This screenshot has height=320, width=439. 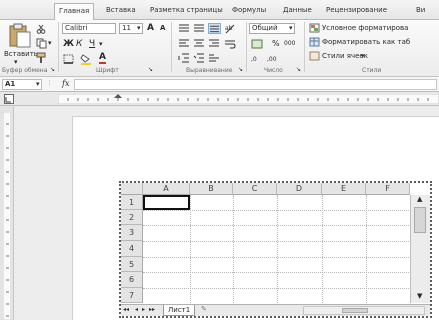 What do you see at coordinates (7, 11) in the screenshot?
I see `office-button` at bounding box center [7, 11].